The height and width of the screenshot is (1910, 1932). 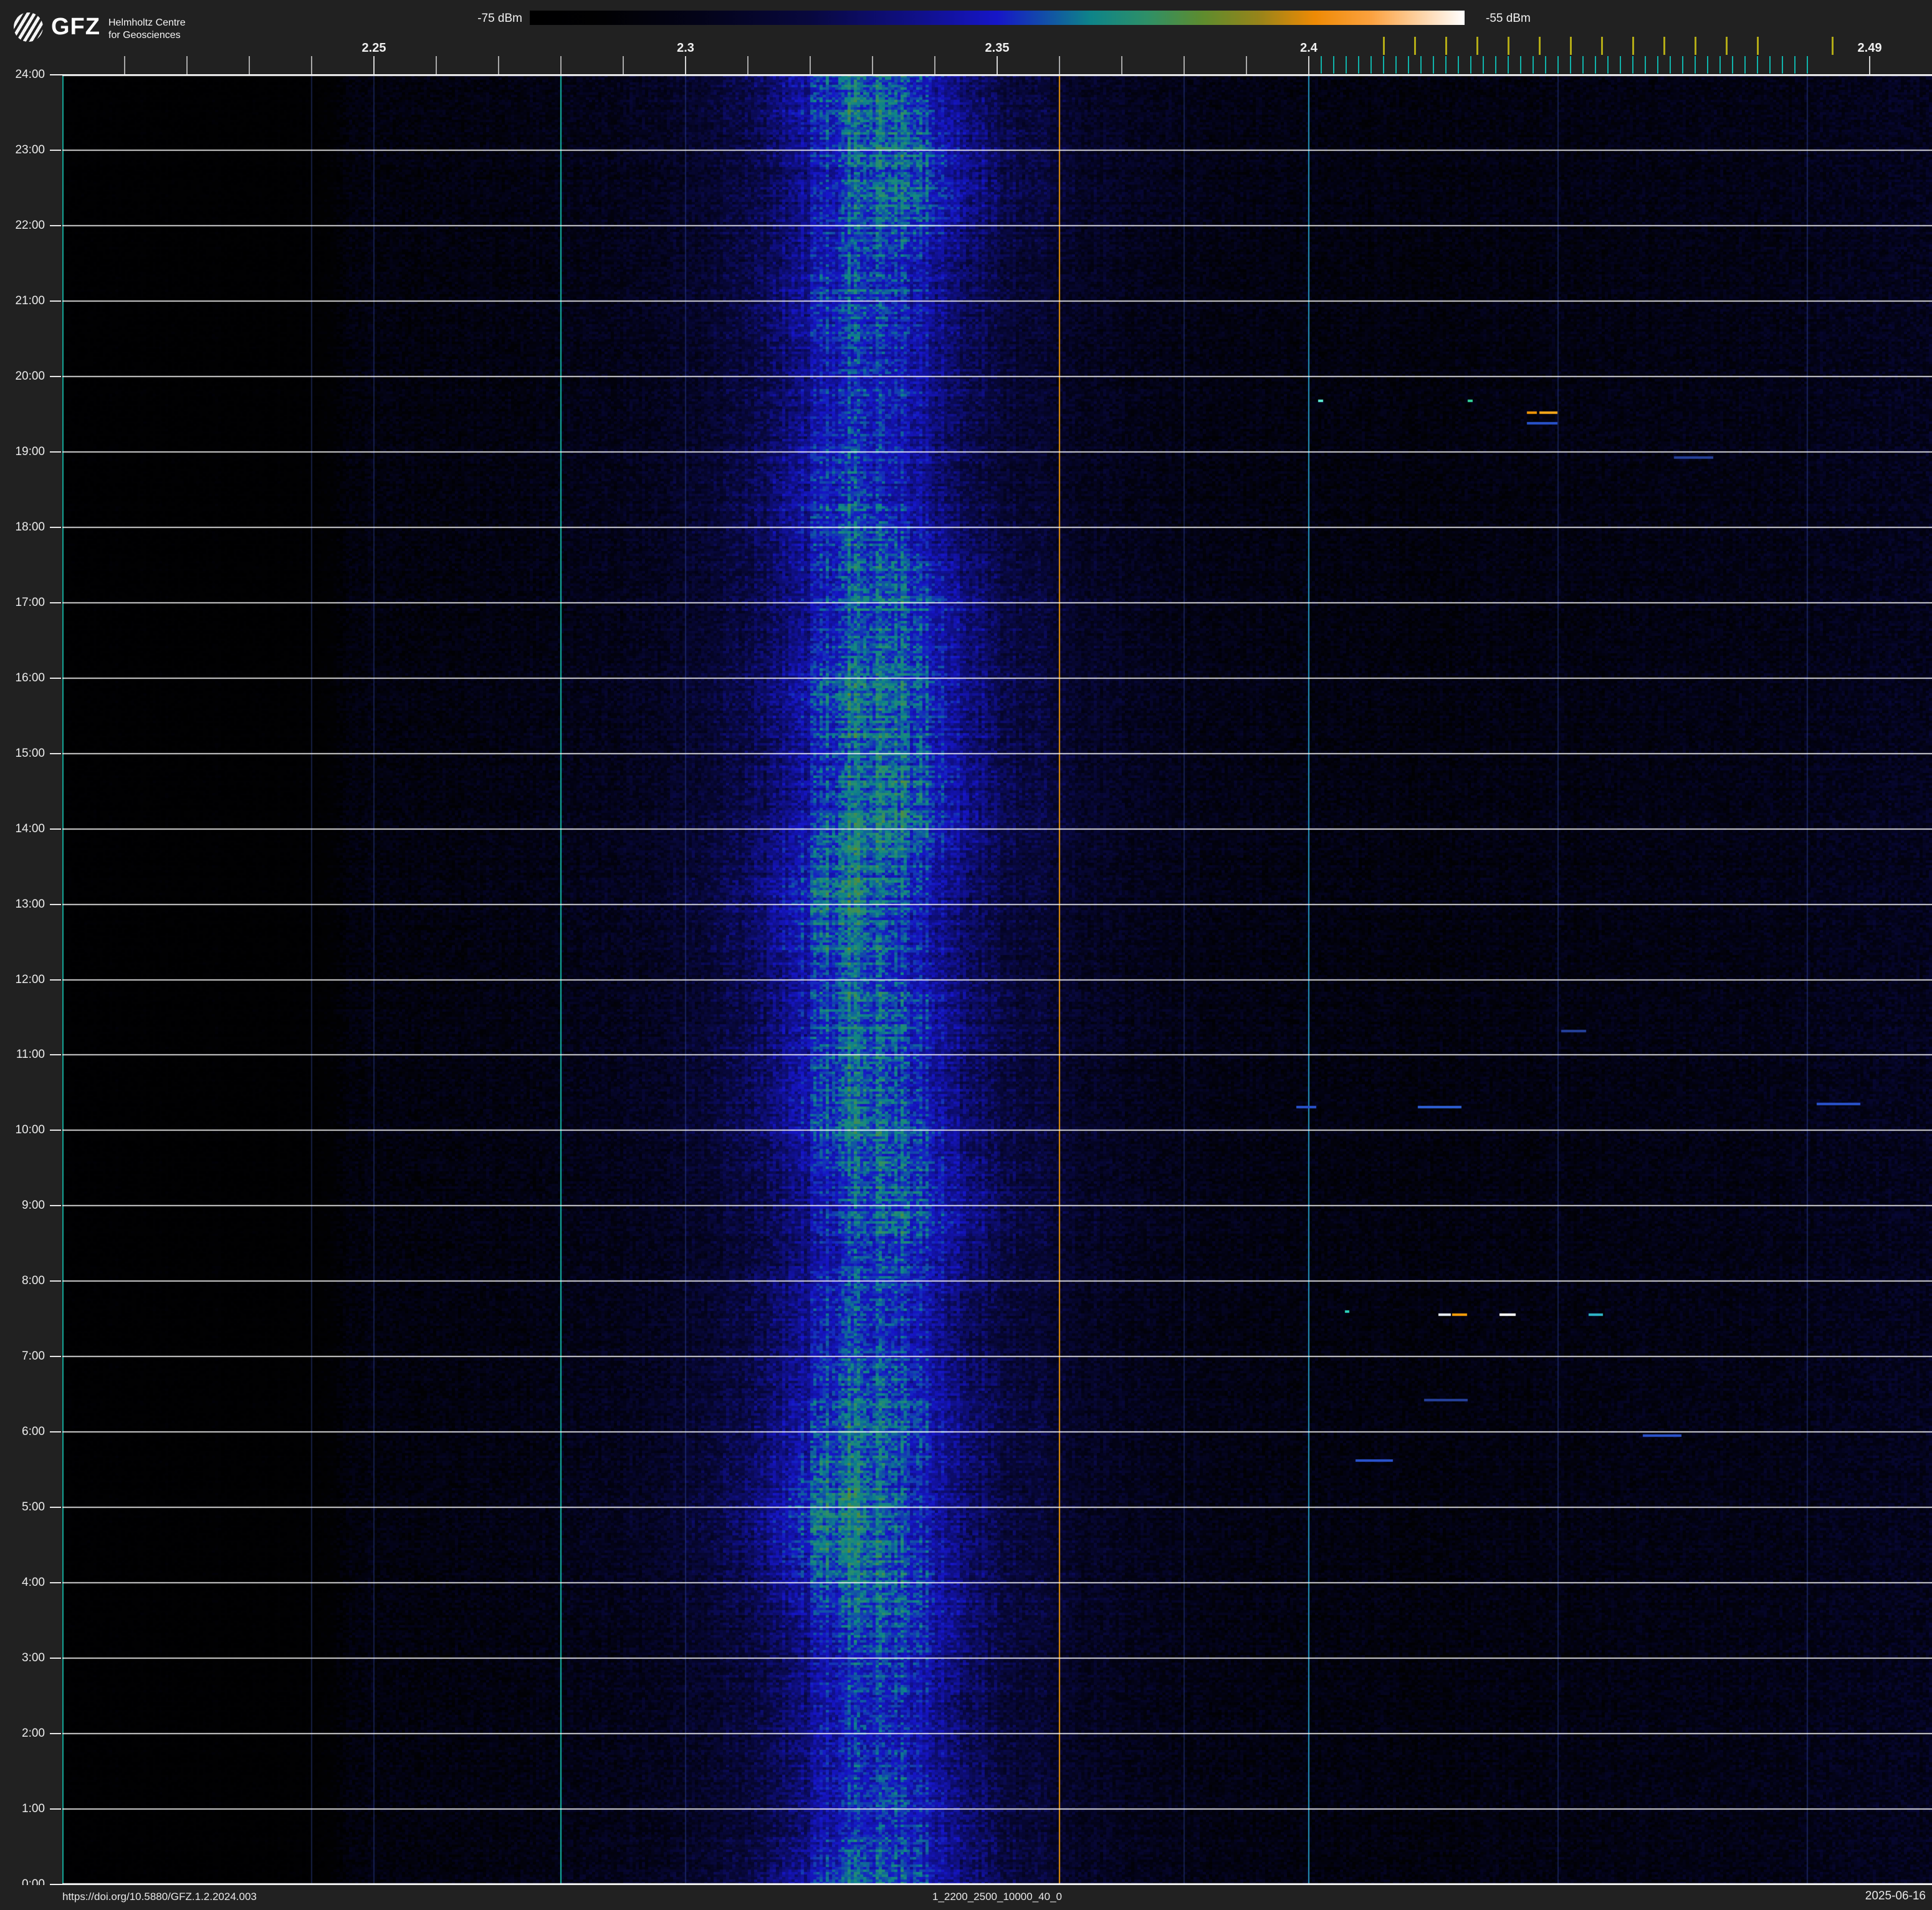 What do you see at coordinates (30, 979) in the screenshot?
I see `time-tick-label: 12:00` at bounding box center [30, 979].